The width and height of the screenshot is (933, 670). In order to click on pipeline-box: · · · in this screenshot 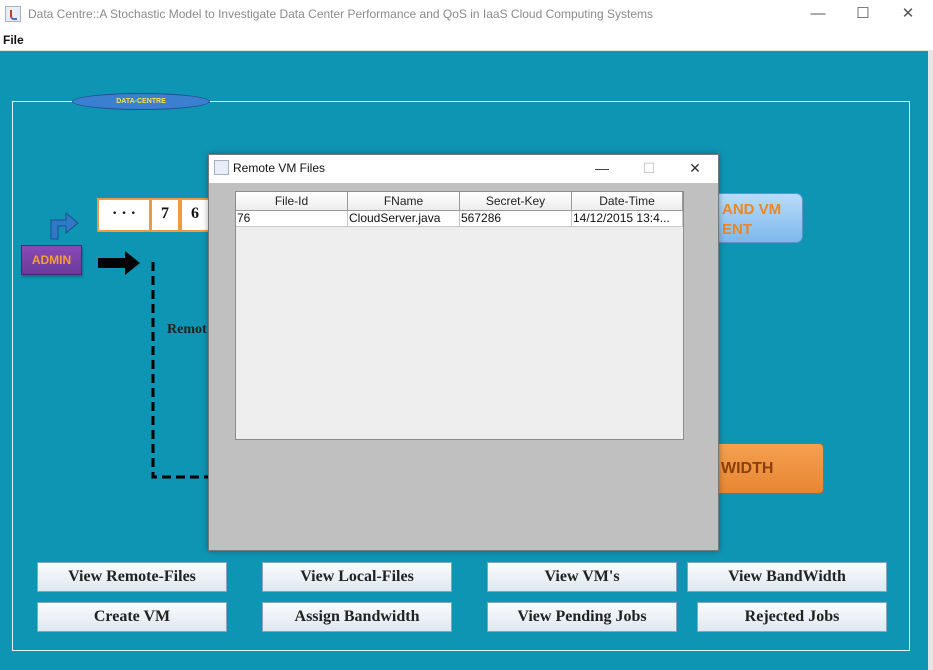, I will do `click(124, 215)`.